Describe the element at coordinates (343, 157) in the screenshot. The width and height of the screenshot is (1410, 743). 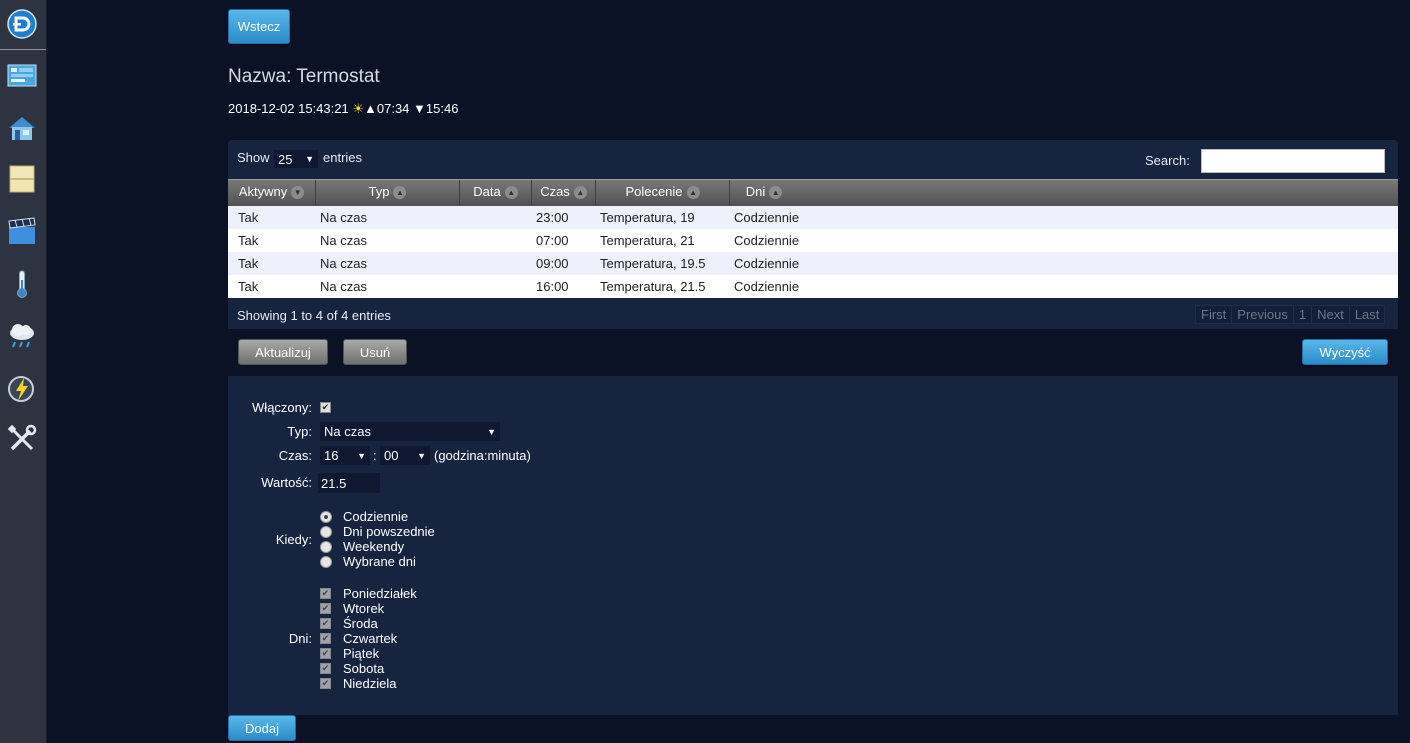
I see `entries-label: entries` at that location.